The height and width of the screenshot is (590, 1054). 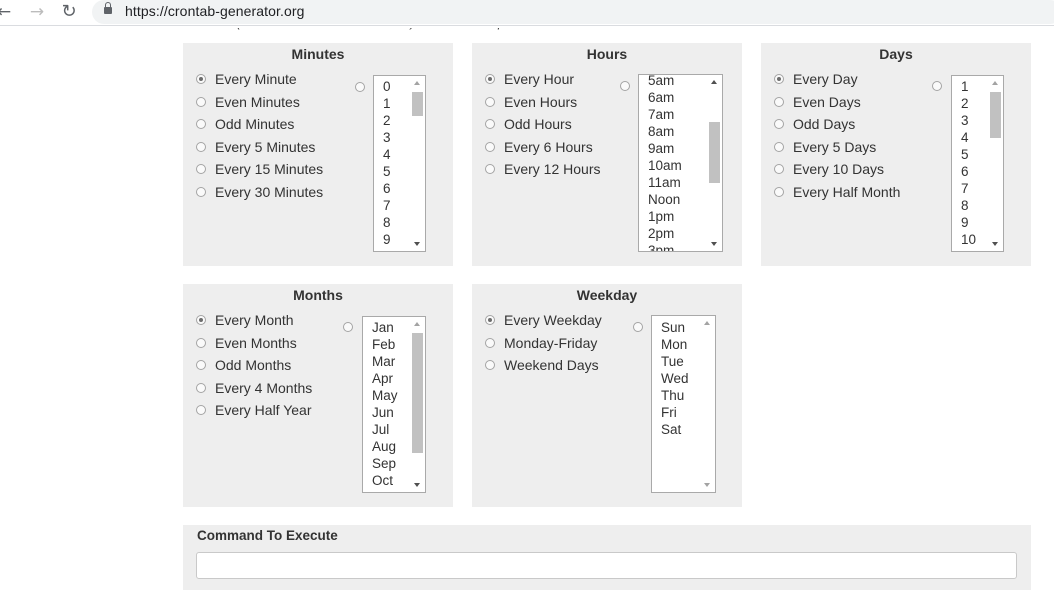 What do you see at coordinates (243, 365) in the screenshot?
I see `months-option-odd-months: Odd Months` at bounding box center [243, 365].